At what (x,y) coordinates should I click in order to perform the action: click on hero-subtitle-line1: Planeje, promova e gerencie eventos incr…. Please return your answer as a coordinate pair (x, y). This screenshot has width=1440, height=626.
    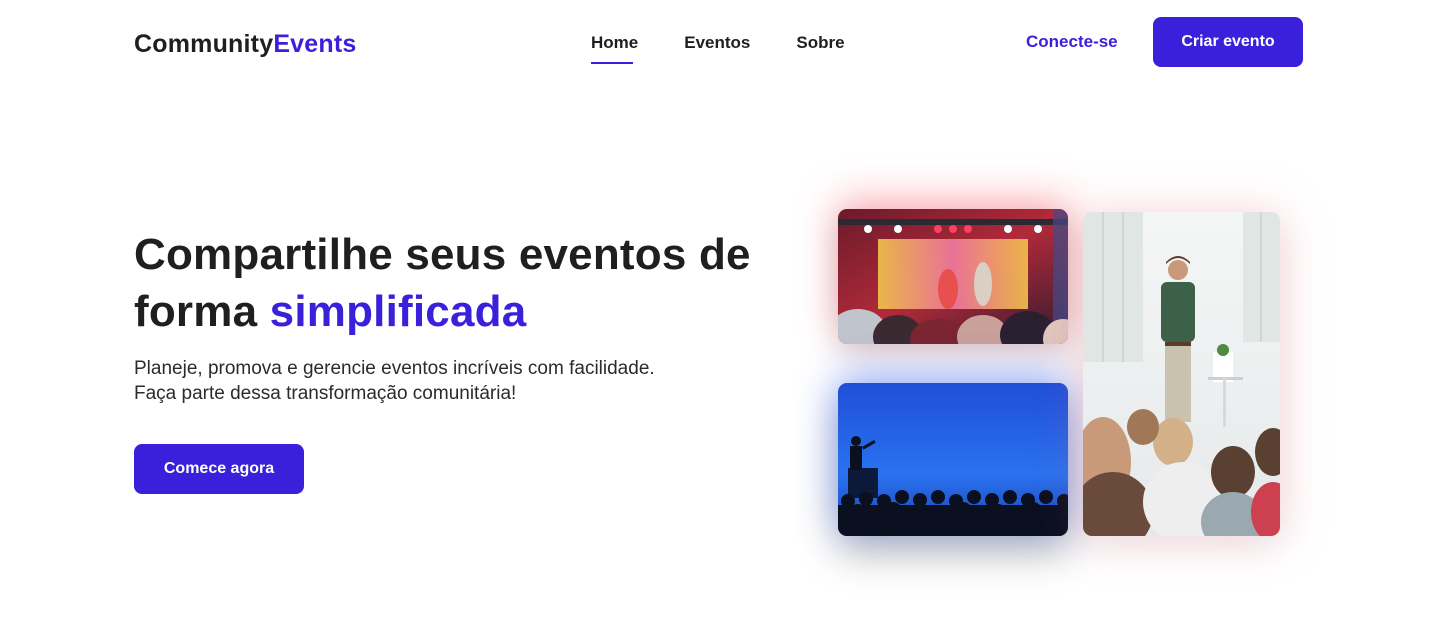
    Looking at the image, I should click on (394, 368).